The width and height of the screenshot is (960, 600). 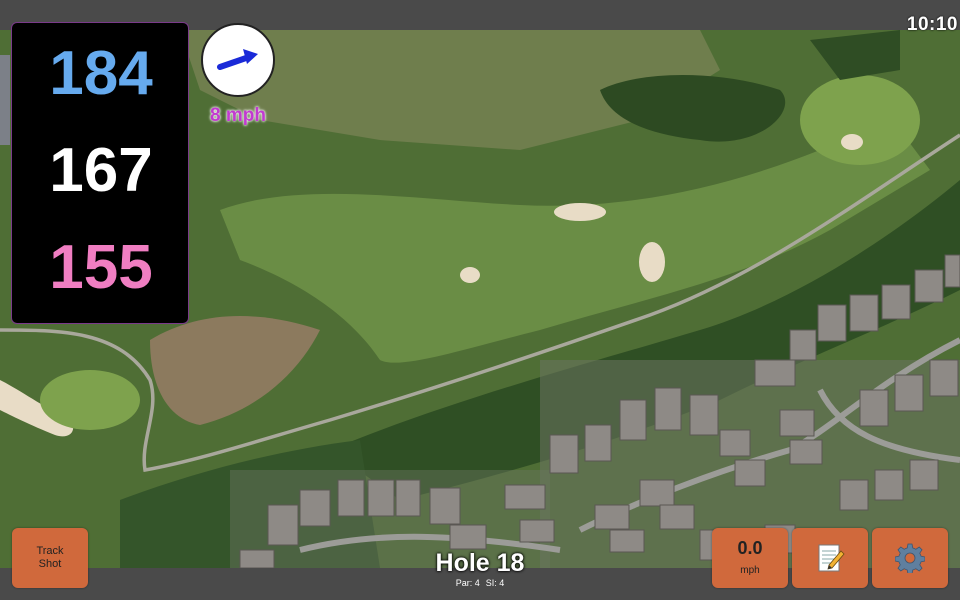 What do you see at coordinates (750, 548) in the screenshot?
I see `shot-speed-value: 0.0` at bounding box center [750, 548].